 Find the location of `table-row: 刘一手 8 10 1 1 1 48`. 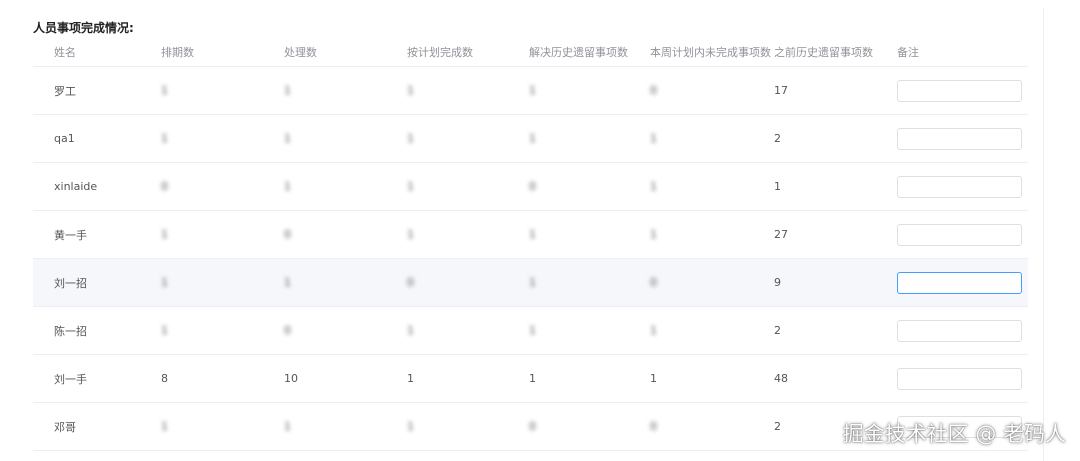

table-row: 刘一手 8 10 1 1 1 48 is located at coordinates (530, 379).